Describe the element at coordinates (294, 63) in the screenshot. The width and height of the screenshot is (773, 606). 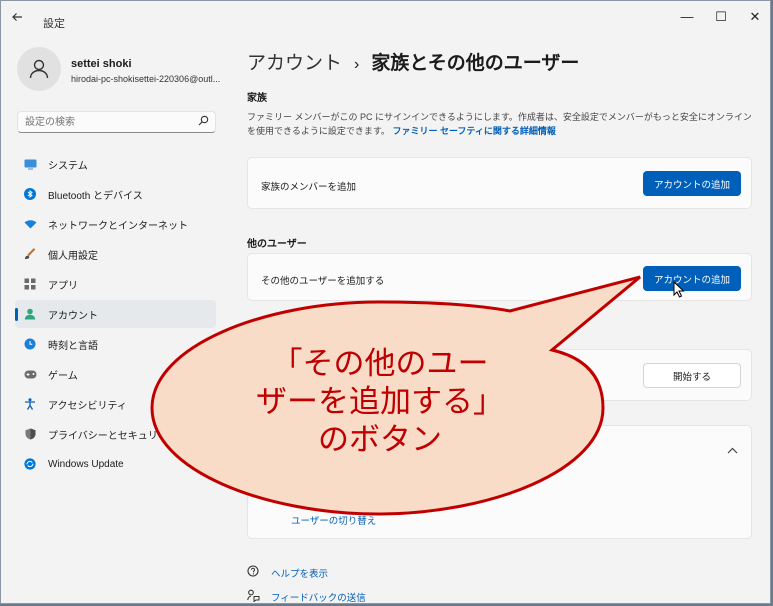
I see `breadcrumb-parent: アカウント` at that location.